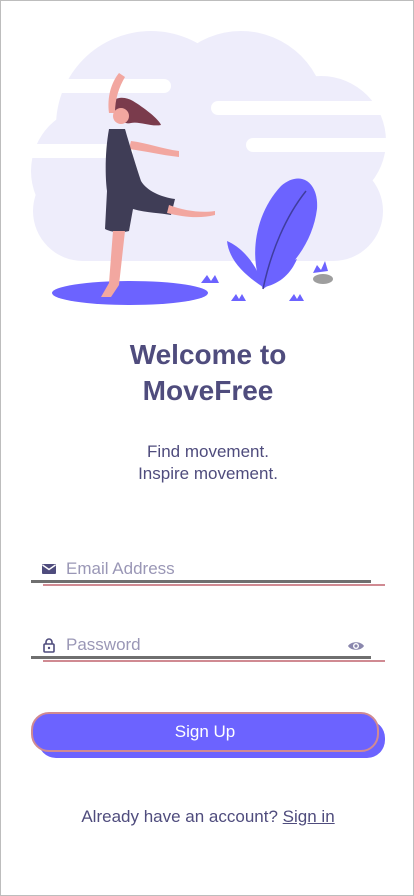  Describe the element at coordinates (214, 661) in the screenshot. I see `password-underline-accent` at that location.